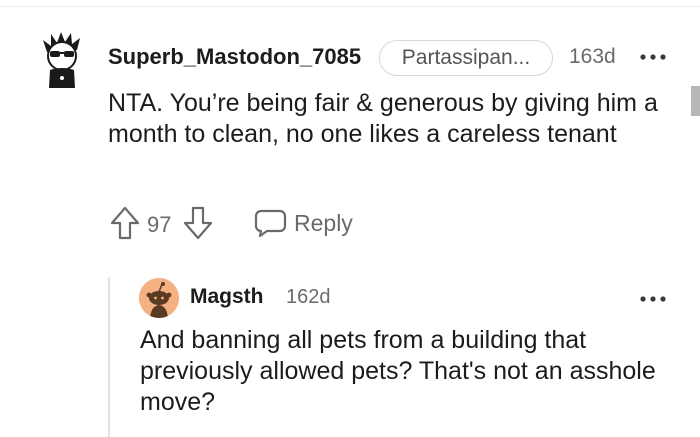  What do you see at coordinates (63, 60) in the screenshot?
I see `user-avatar` at bounding box center [63, 60].